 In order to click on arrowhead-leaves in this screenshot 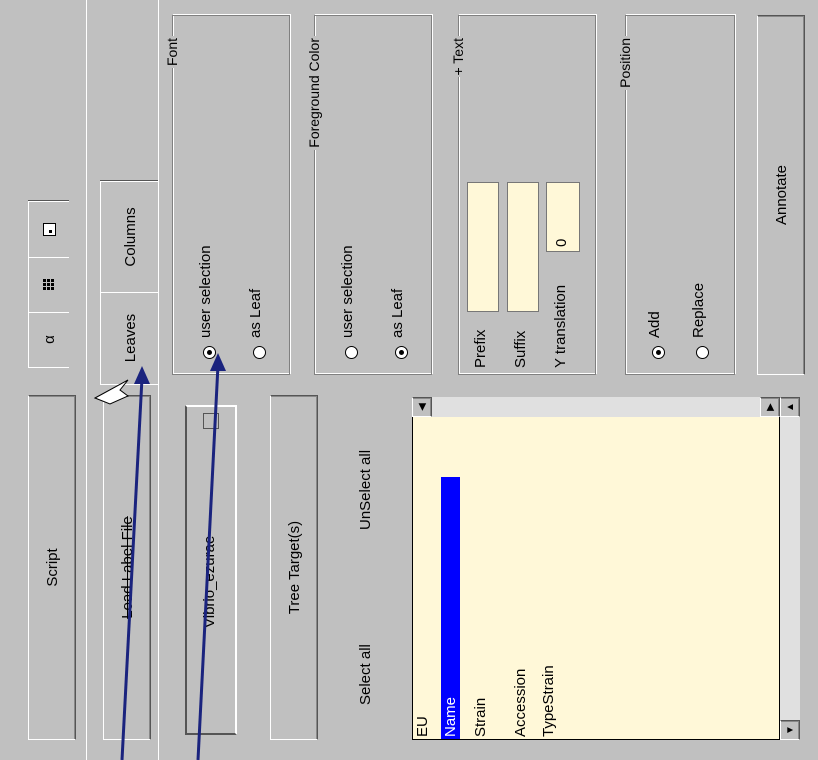, I will do `click(142, 375)`.